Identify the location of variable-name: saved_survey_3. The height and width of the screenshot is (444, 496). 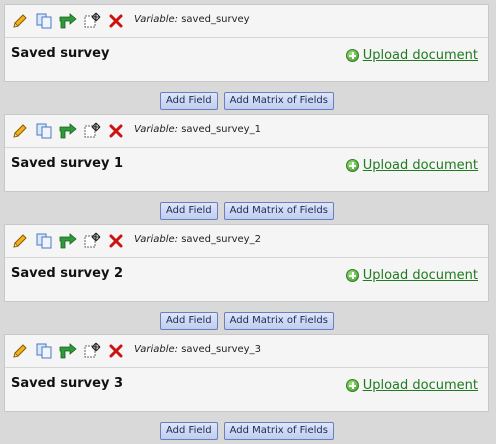
(221, 349).